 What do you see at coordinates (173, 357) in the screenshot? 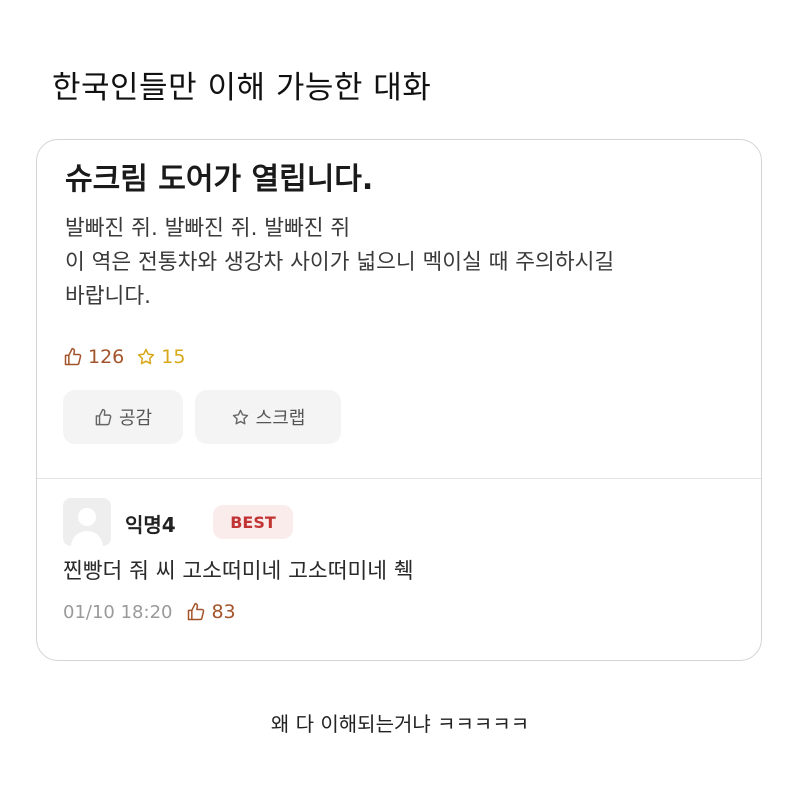
I see `scrap-count-value: 15` at bounding box center [173, 357].